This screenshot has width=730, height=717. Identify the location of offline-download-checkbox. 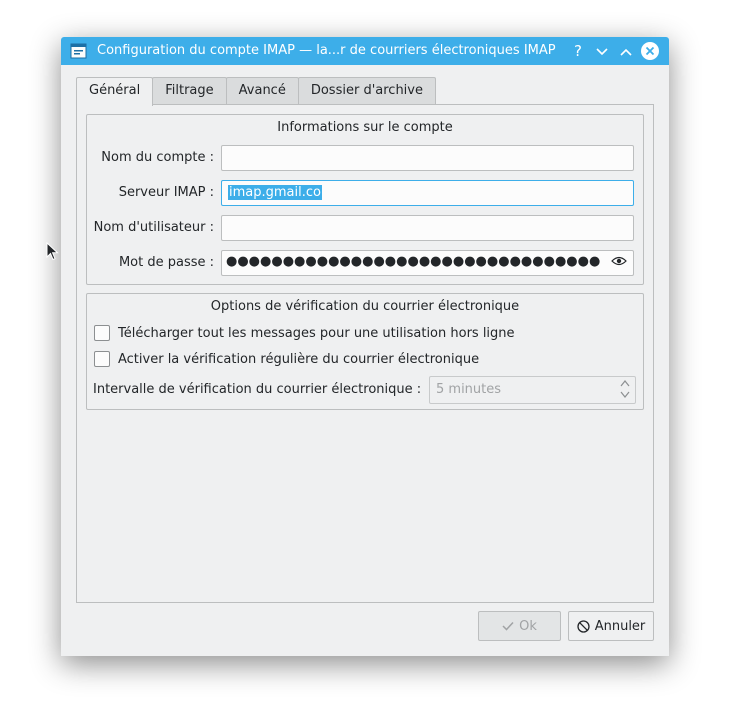
(102, 333).